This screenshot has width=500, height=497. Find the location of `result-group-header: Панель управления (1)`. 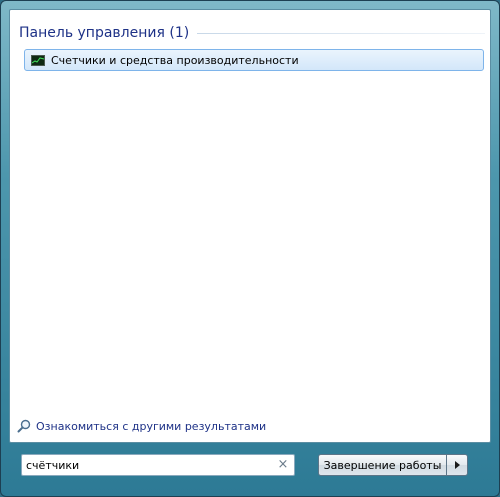

result-group-header: Панель управления (1) is located at coordinates (252, 33).